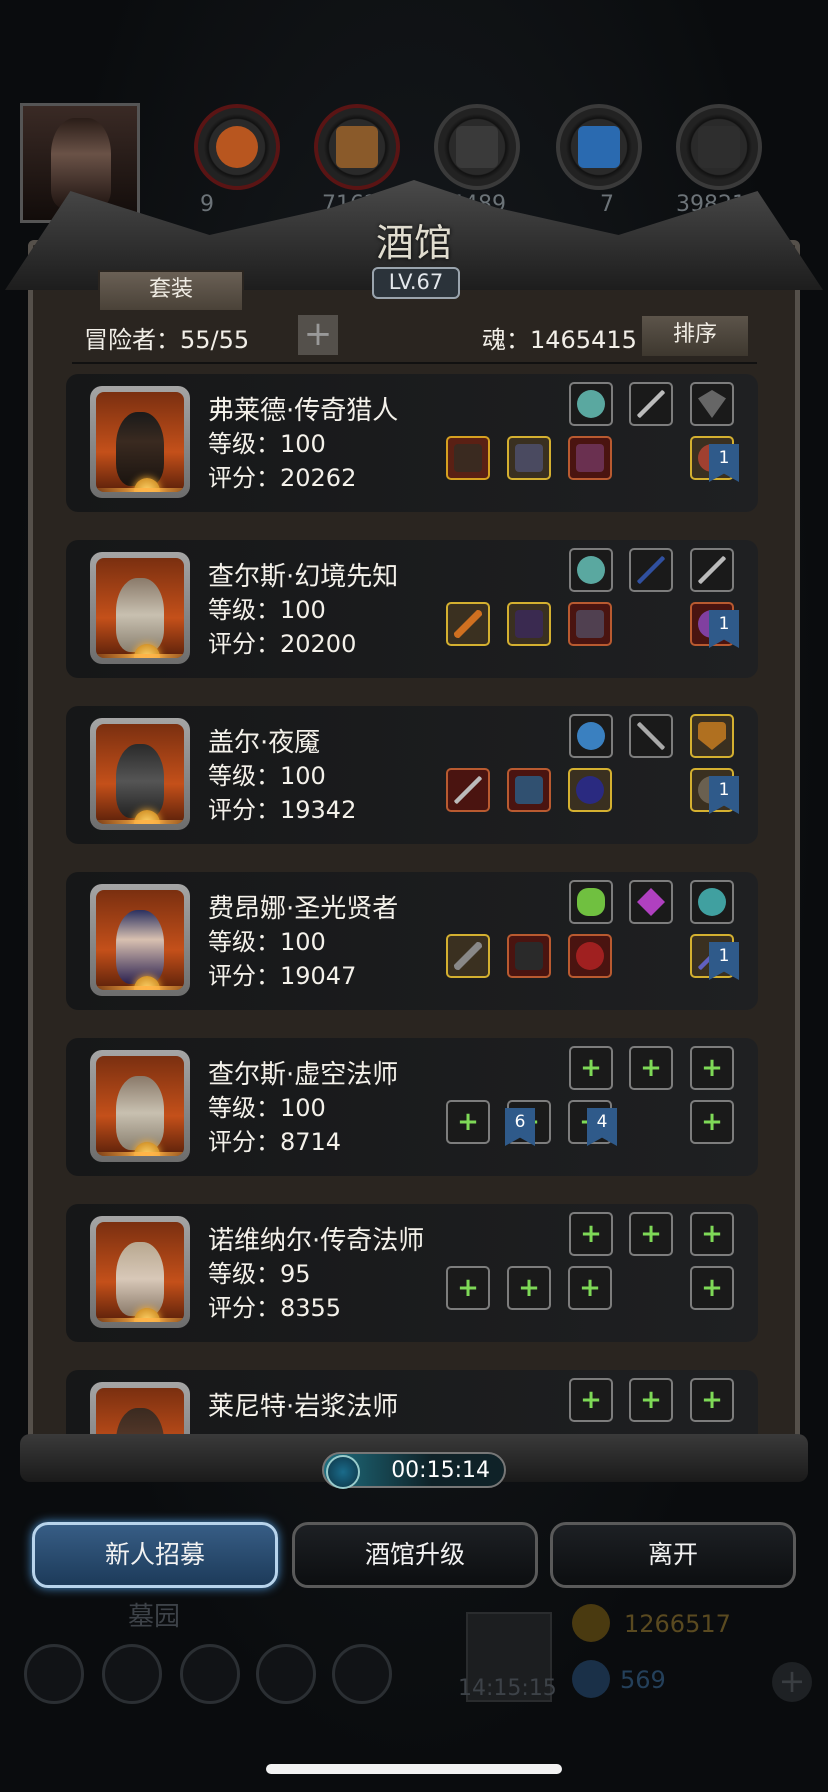 The image size is (828, 1792). What do you see at coordinates (414, 363) in the screenshot?
I see `divider` at bounding box center [414, 363].